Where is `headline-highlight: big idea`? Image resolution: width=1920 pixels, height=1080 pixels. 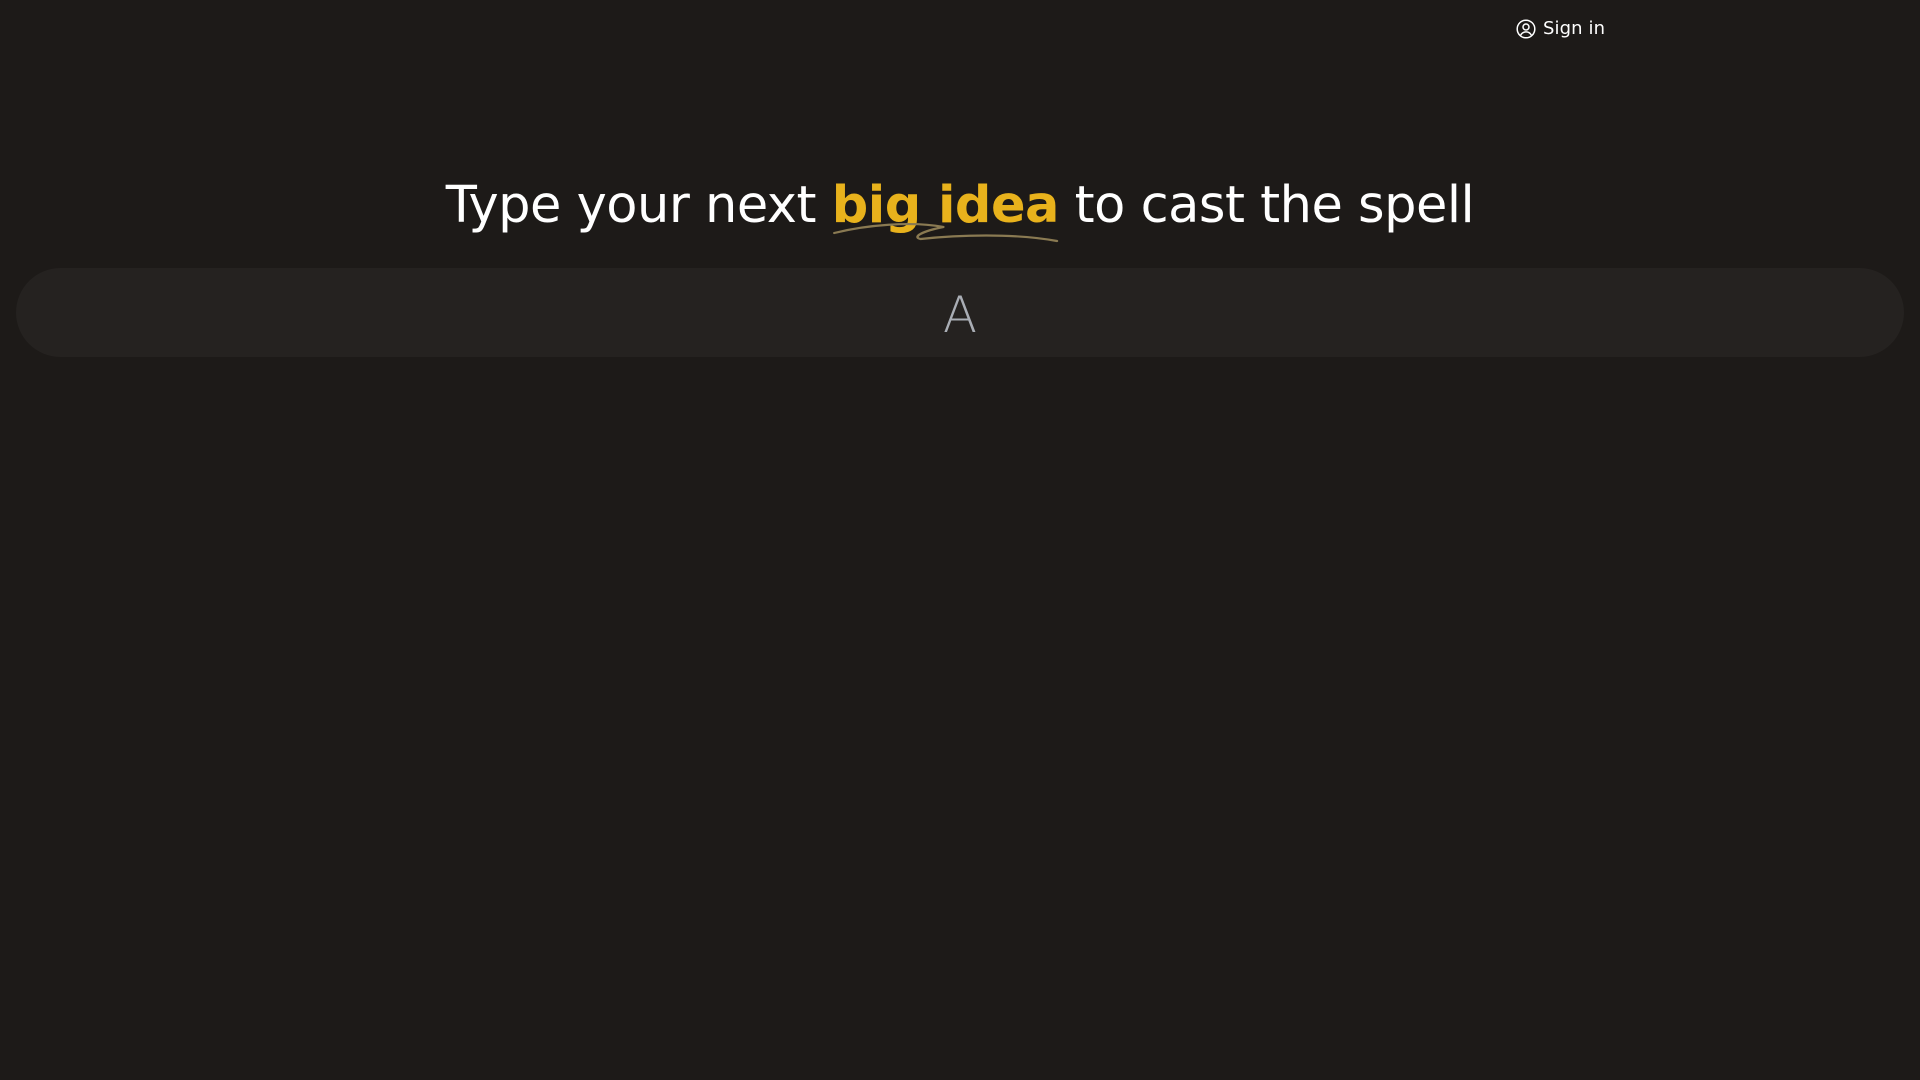
headline-highlight: big idea is located at coordinates (945, 209).